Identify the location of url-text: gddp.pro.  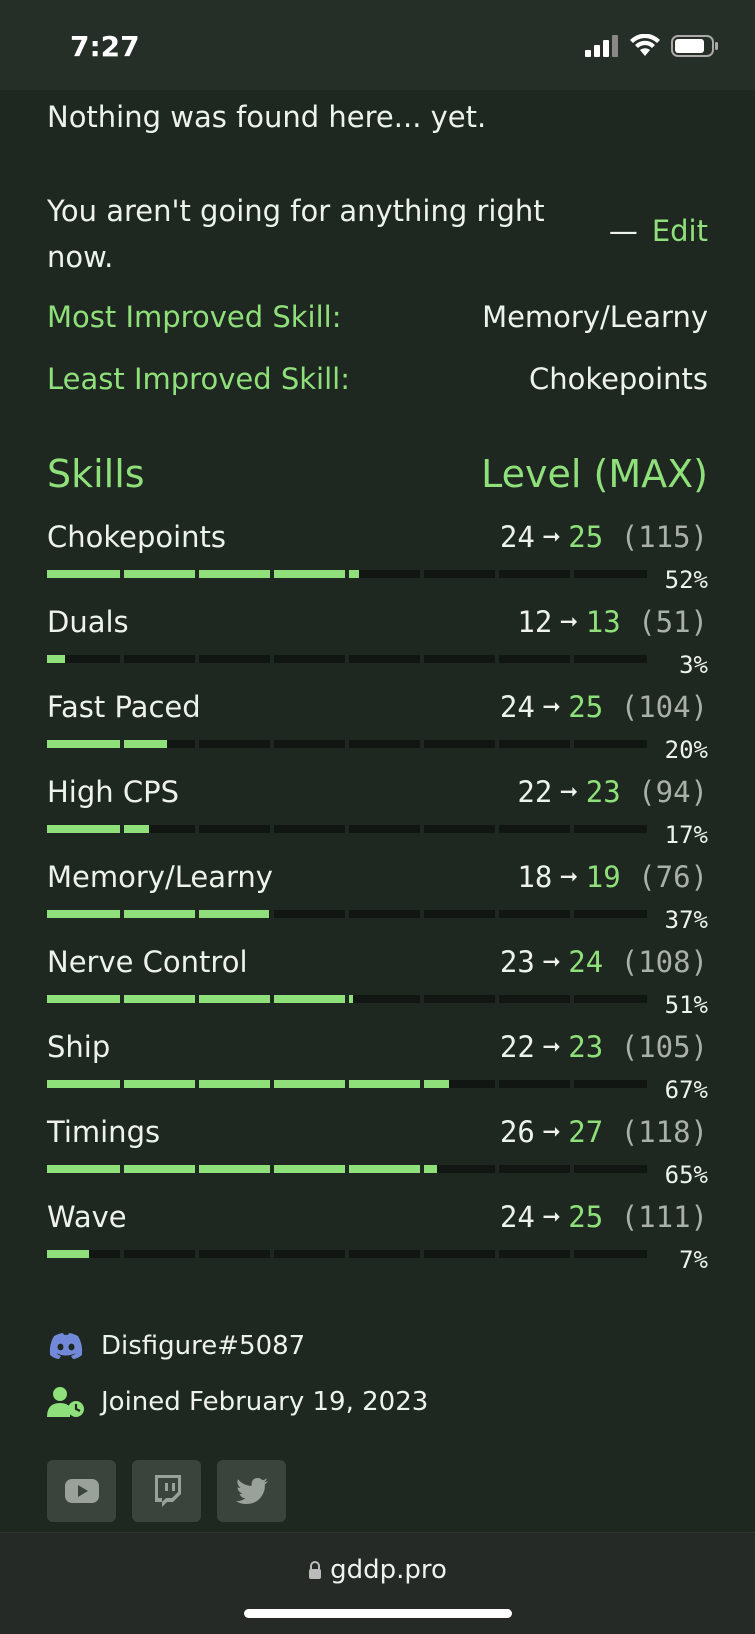
(388, 1570).